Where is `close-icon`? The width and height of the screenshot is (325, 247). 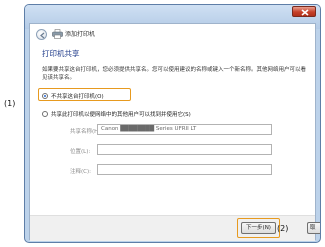
close-icon is located at coordinates (305, 12).